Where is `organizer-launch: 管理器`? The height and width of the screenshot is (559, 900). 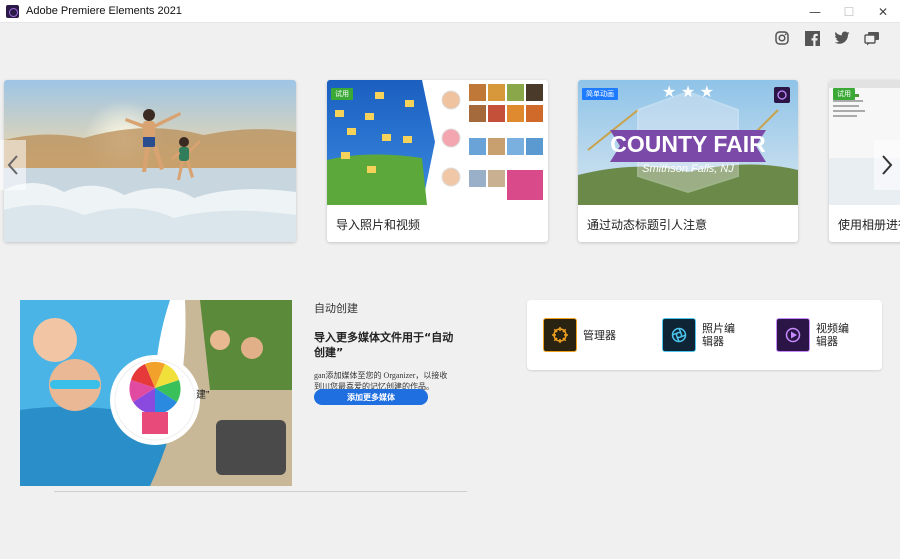 organizer-launch: 管理器 is located at coordinates (581, 335).